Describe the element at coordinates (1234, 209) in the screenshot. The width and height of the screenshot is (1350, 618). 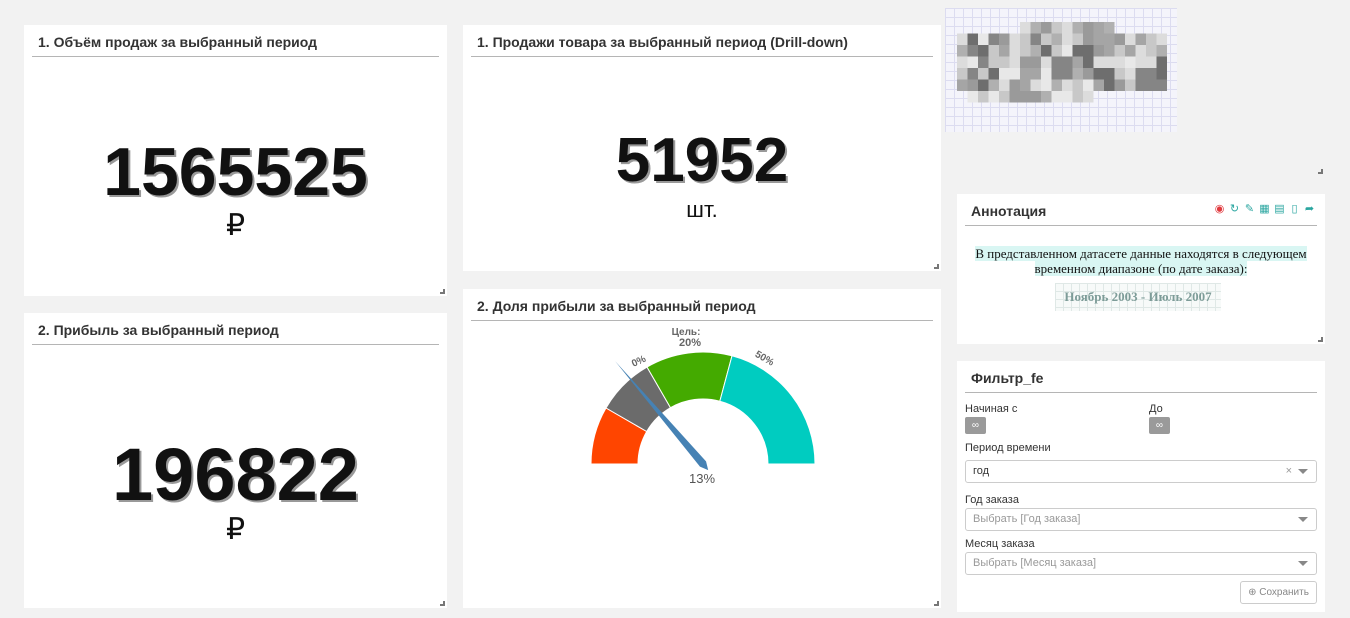
I see `refresh-icon: ↻` at that location.